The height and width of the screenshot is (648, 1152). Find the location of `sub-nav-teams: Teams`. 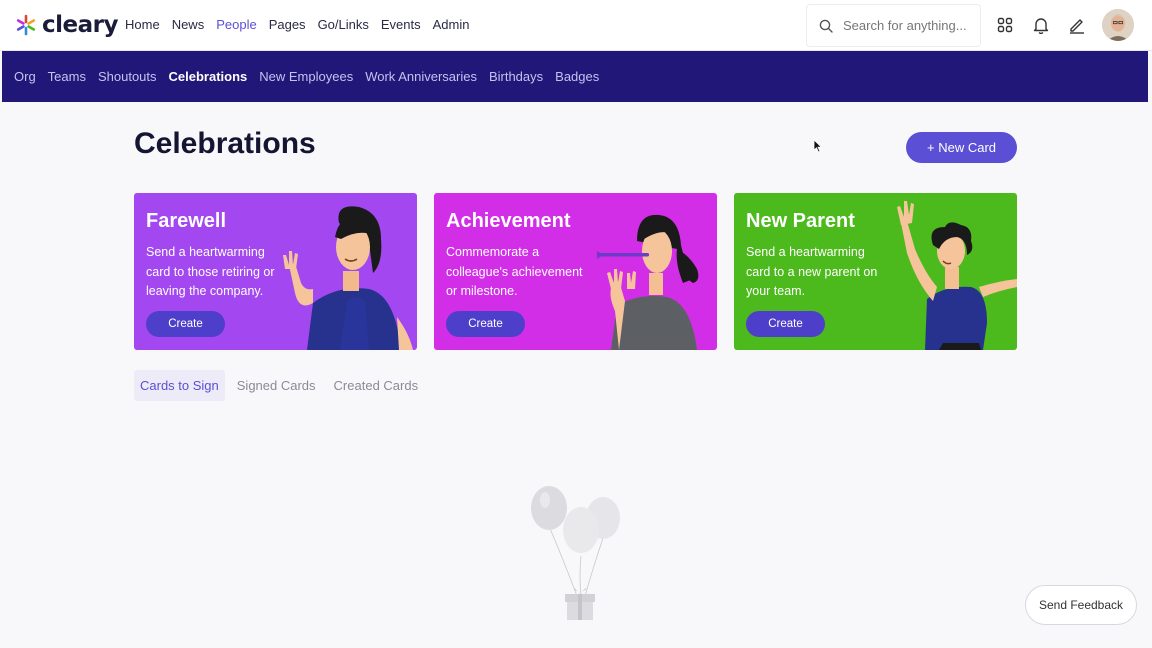

sub-nav-teams: Teams is located at coordinates (67, 76).